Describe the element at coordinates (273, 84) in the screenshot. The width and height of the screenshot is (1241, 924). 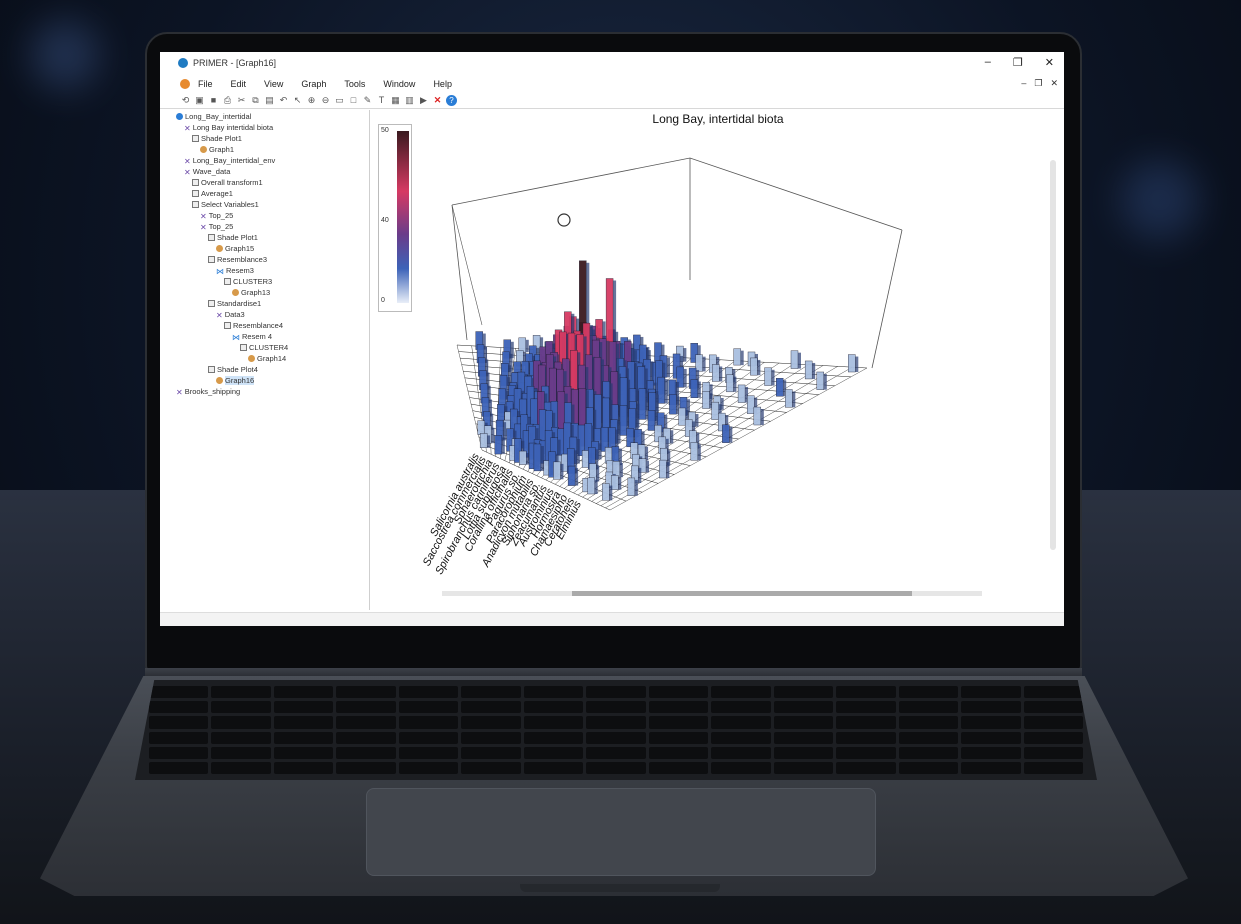
I see `menu-view: View` at that location.